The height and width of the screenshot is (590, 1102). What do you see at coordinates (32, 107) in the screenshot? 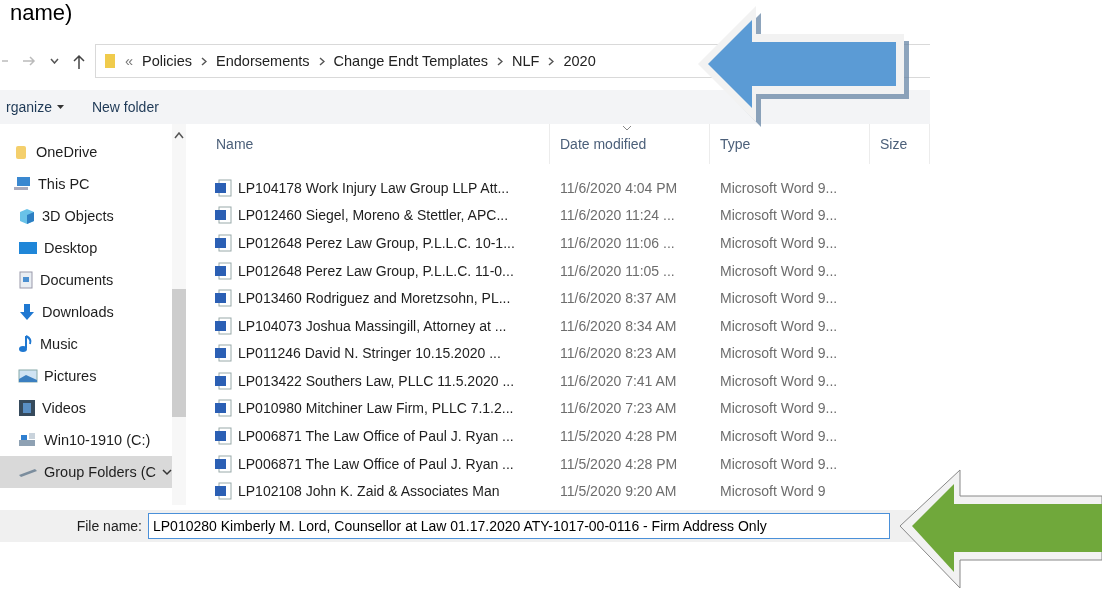
I see `toolbar-button: rganize` at bounding box center [32, 107].